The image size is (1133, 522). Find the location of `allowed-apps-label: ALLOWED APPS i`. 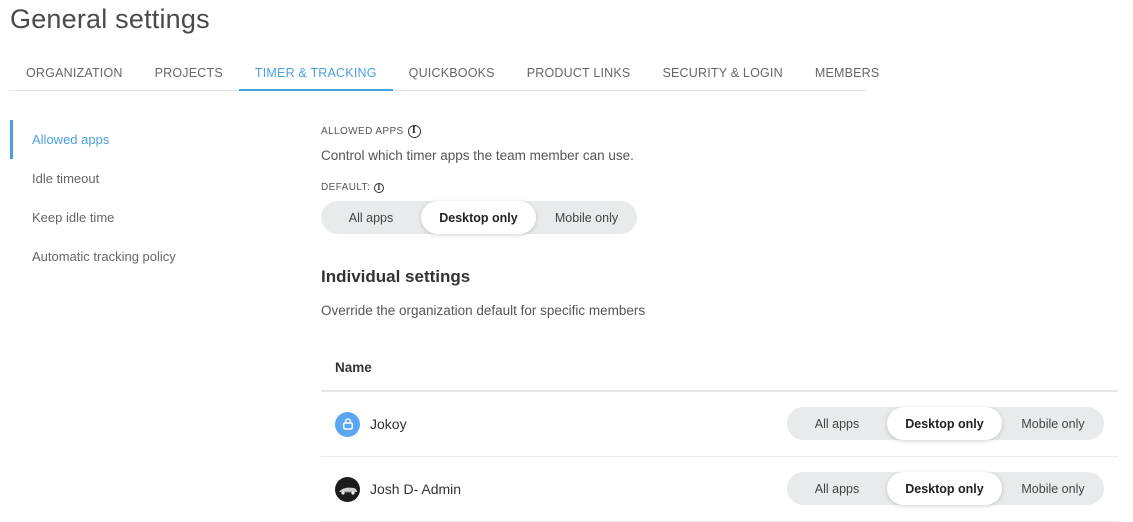

allowed-apps-label: ALLOWED APPS i is located at coordinates (371, 131).